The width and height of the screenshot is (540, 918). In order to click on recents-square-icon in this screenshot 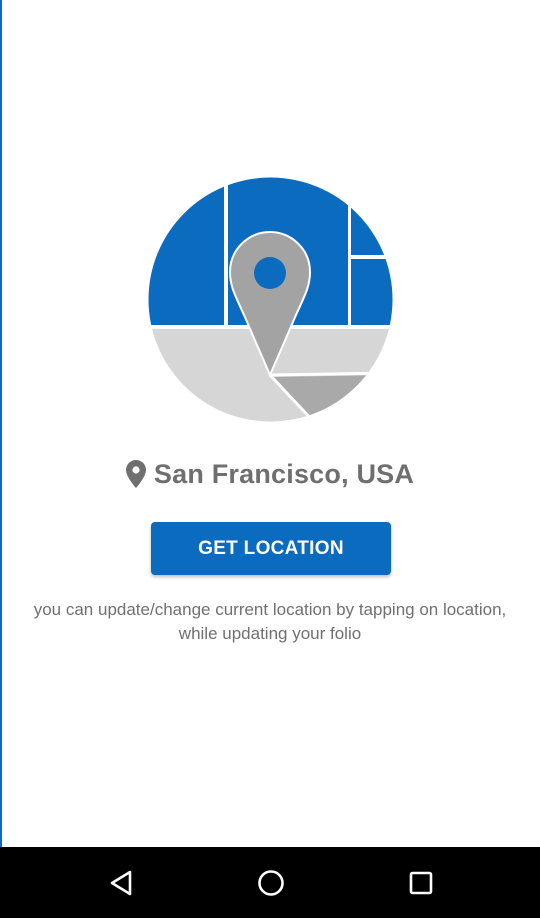, I will do `click(421, 882)`.